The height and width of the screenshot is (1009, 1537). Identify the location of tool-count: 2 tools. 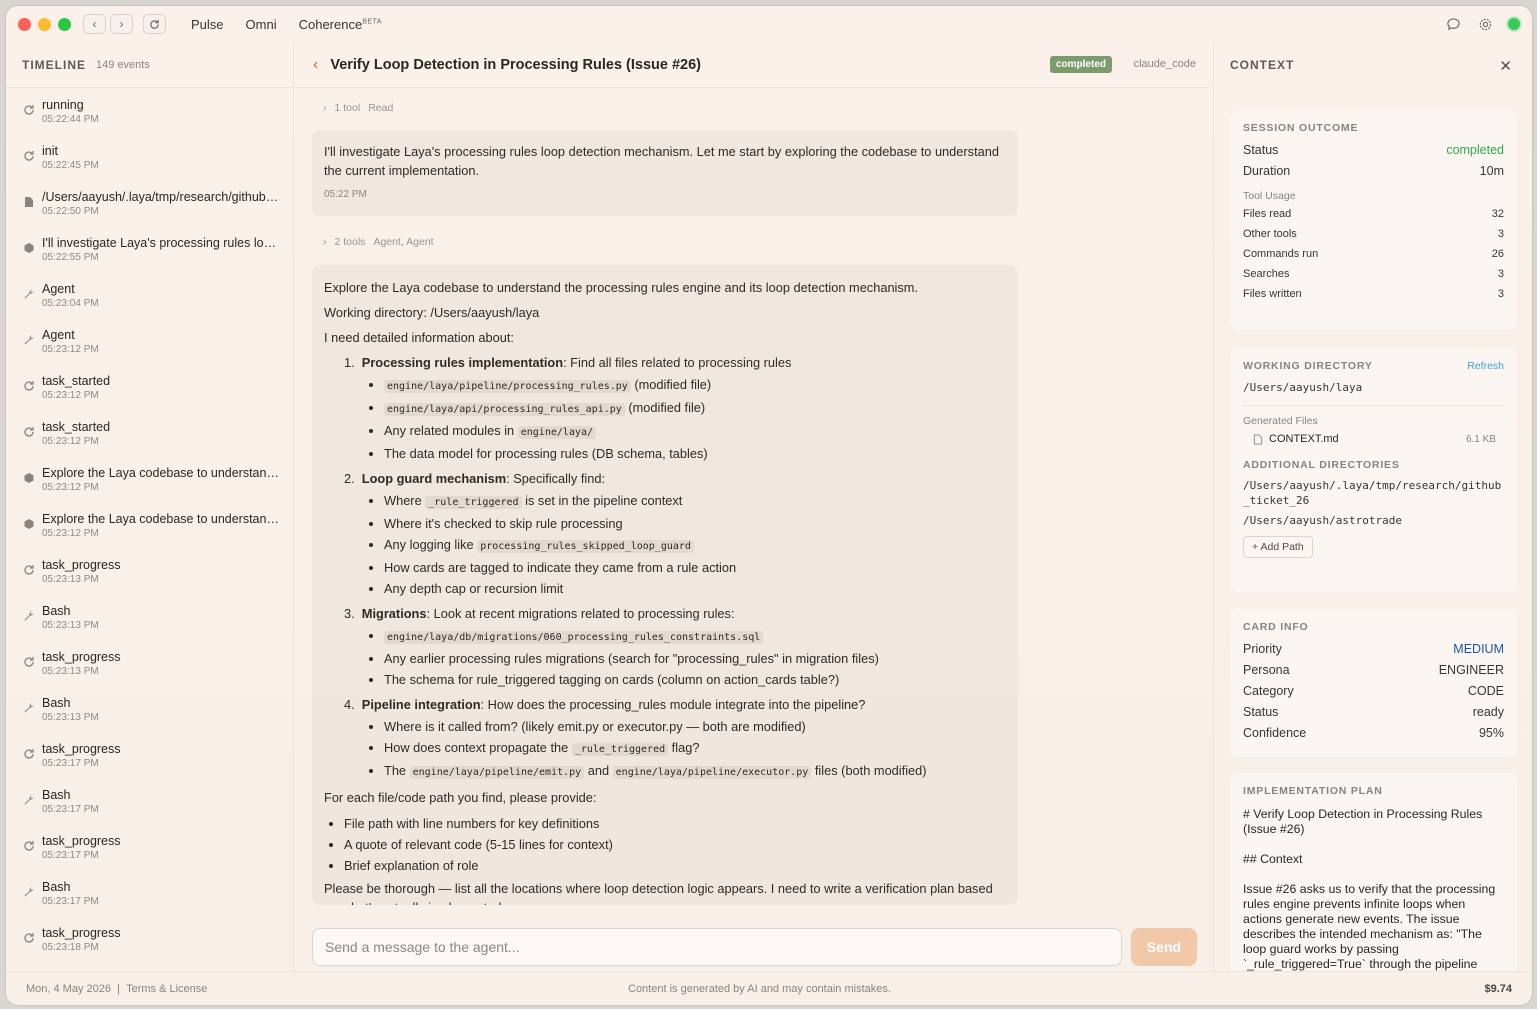
(350, 242).